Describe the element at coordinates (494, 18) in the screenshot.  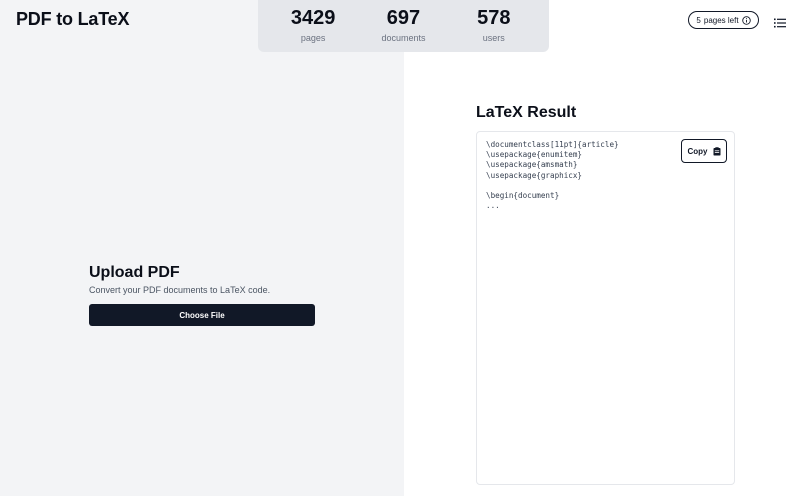
I see `stat-value: 578` at that location.